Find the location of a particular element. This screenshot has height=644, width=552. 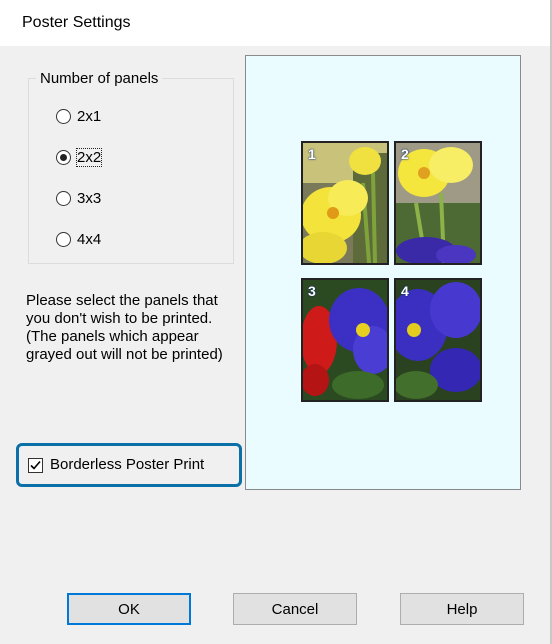

panel-number: 3 is located at coordinates (312, 291).